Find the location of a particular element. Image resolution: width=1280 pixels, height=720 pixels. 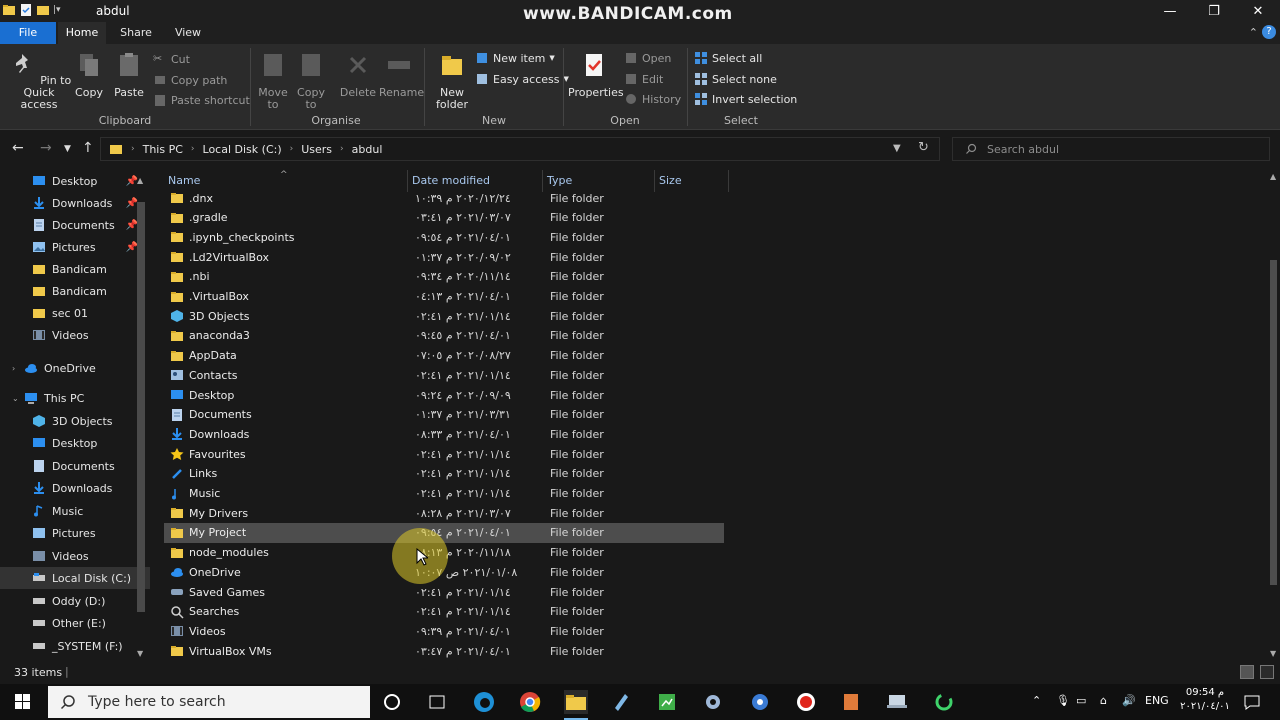

notifications-icon is located at coordinates (1252, 702).